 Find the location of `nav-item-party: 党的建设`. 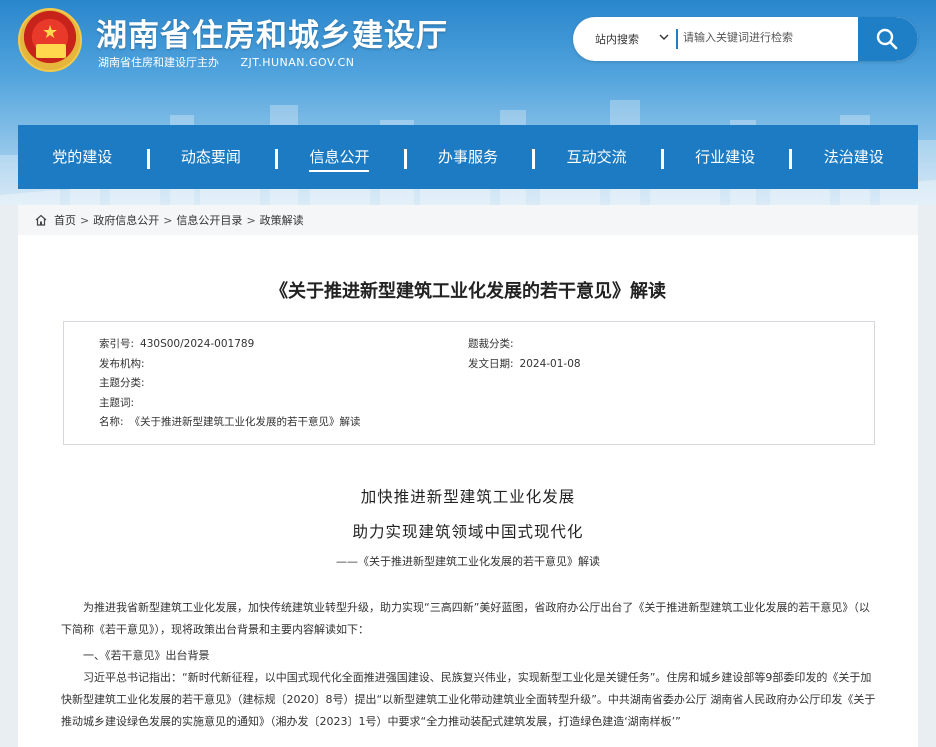

nav-item-party: 党的建设 is located at coordinates (82, 157).